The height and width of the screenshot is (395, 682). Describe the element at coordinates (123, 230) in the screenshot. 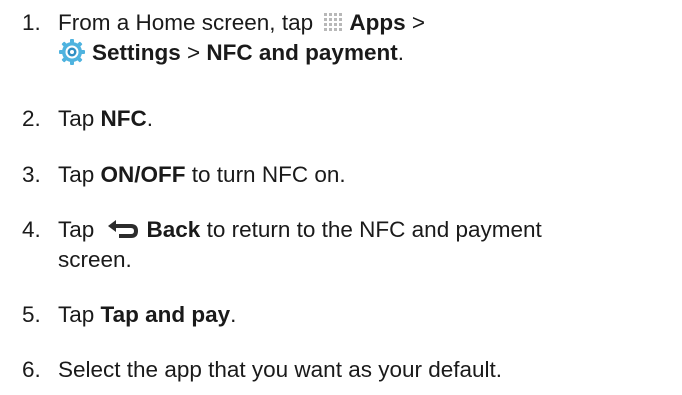

I see `back-arrow-icon` at that location.